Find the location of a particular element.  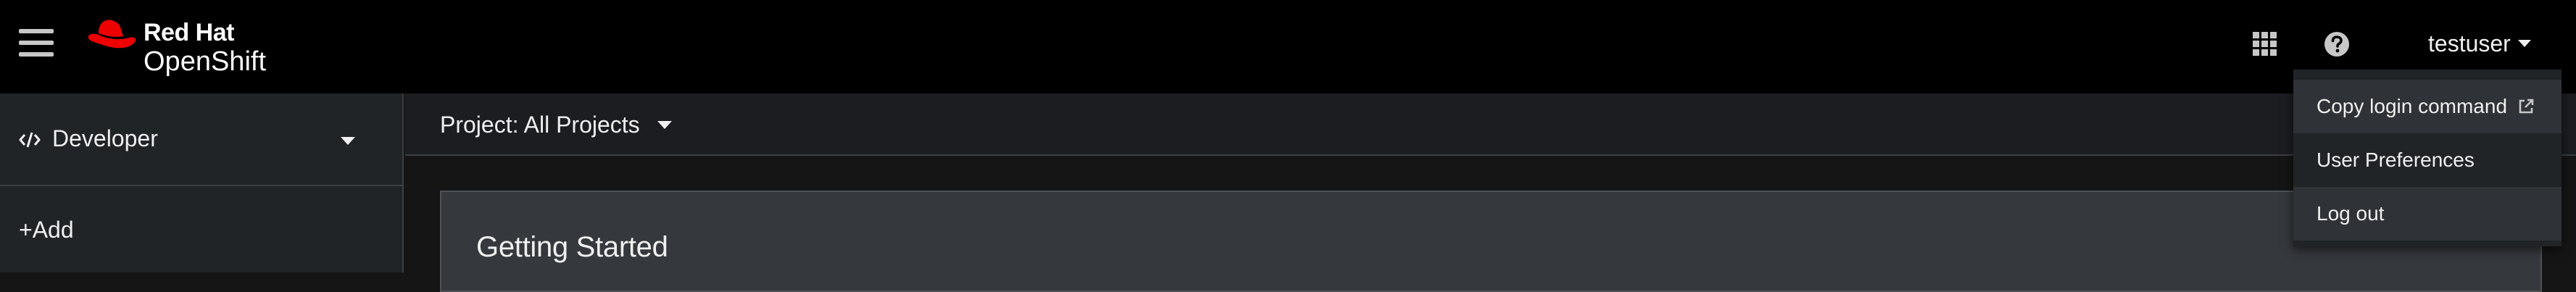

grid-icon is located at coordinates (2265, 44).